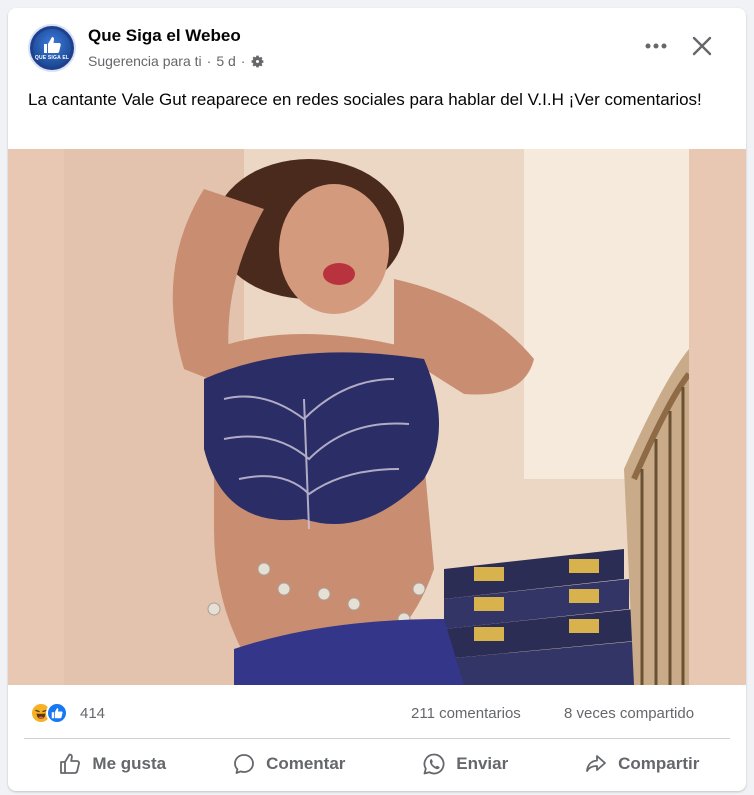  I want to click on action-bar: Me gusta Comentar Enviar Compartir, so click(377, 764).